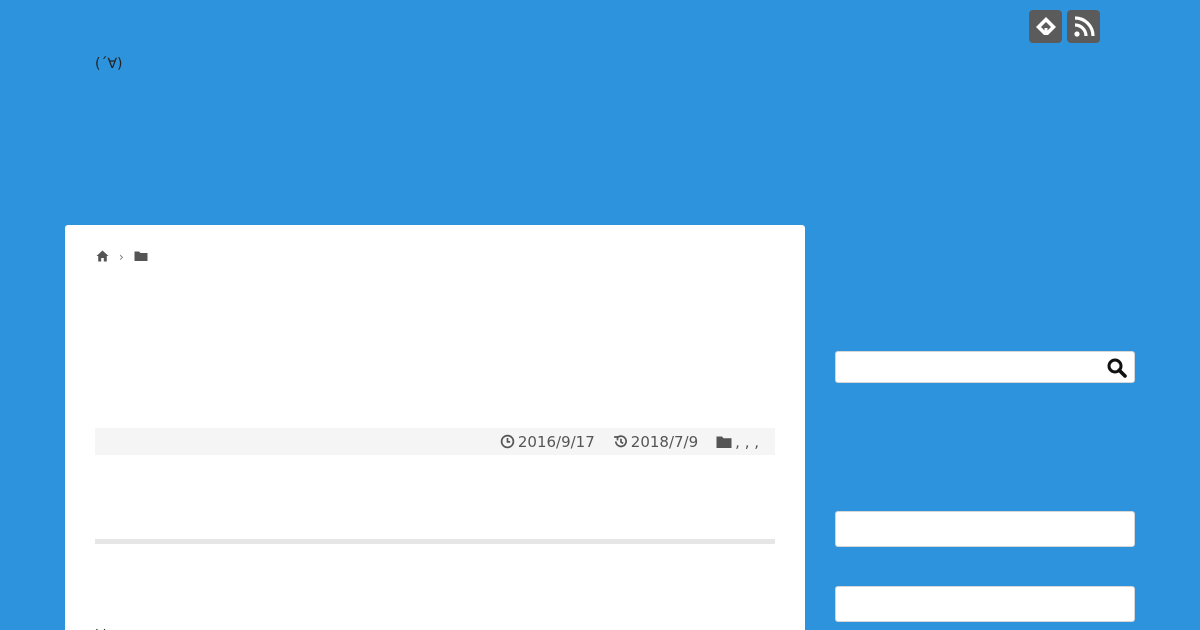 The image size is (1200, 630). What do you see at coordinates (507, 441) in the screenshot?
I see `clock-icon` at bounding box center [507, 441].